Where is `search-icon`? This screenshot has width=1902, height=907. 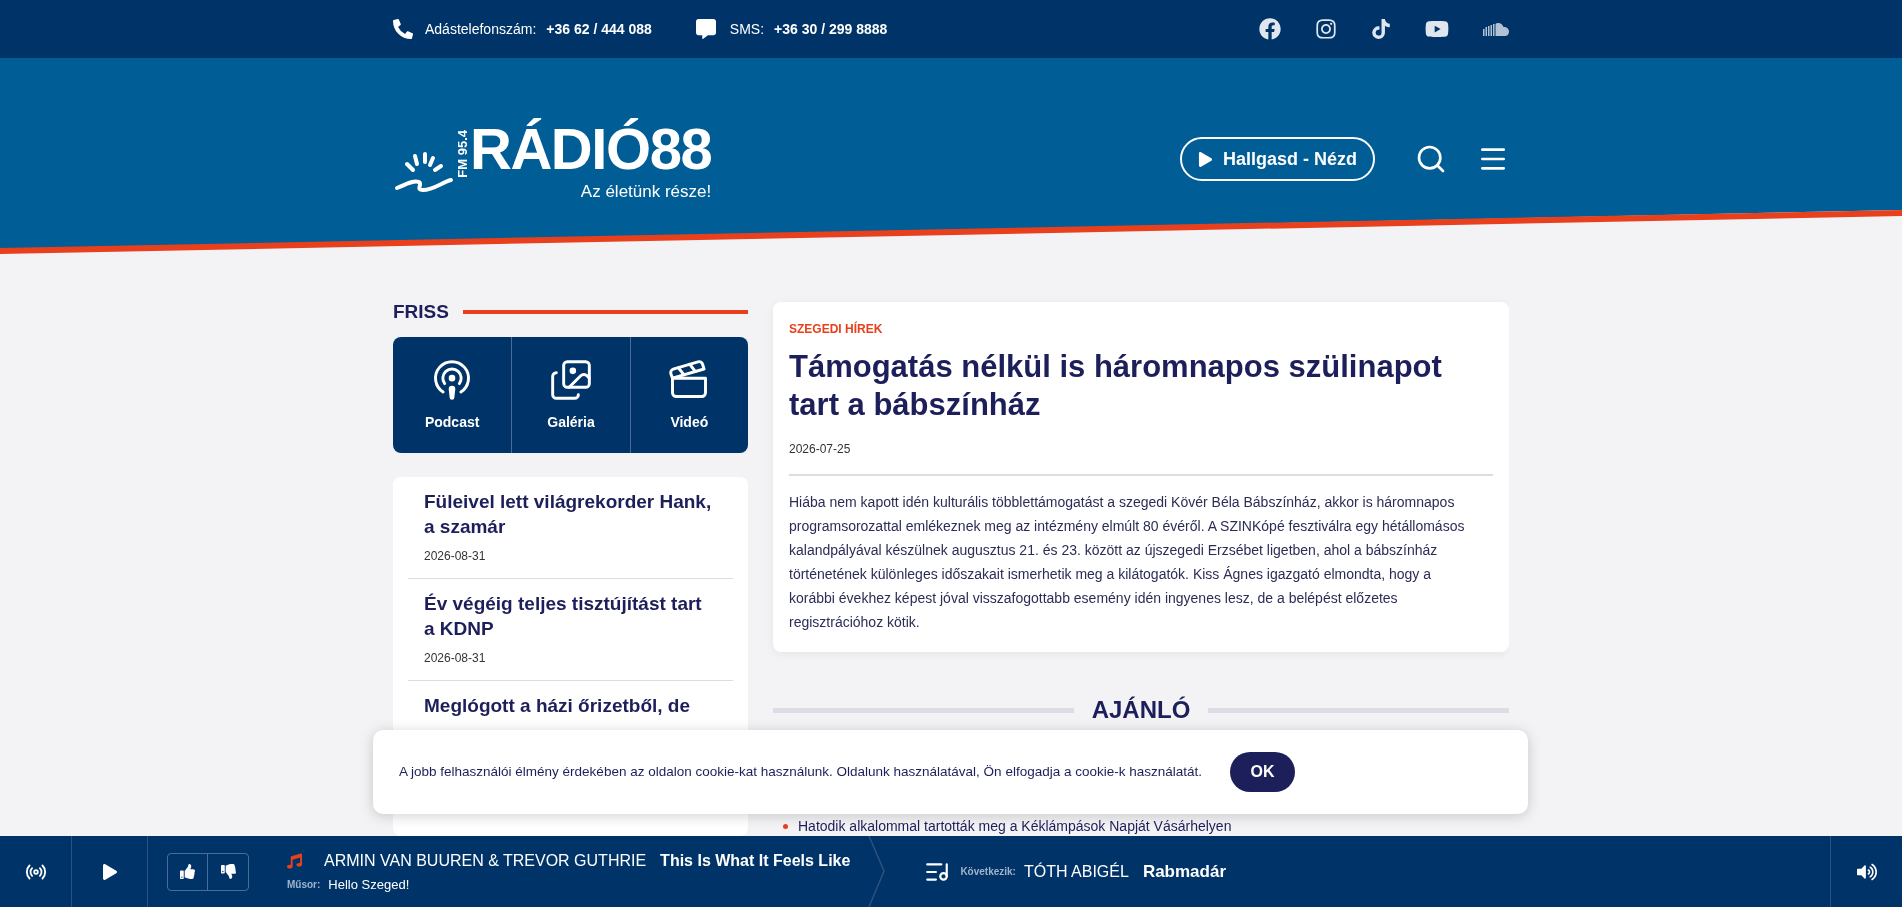 search-icon is located at coordinates (1431, 159).